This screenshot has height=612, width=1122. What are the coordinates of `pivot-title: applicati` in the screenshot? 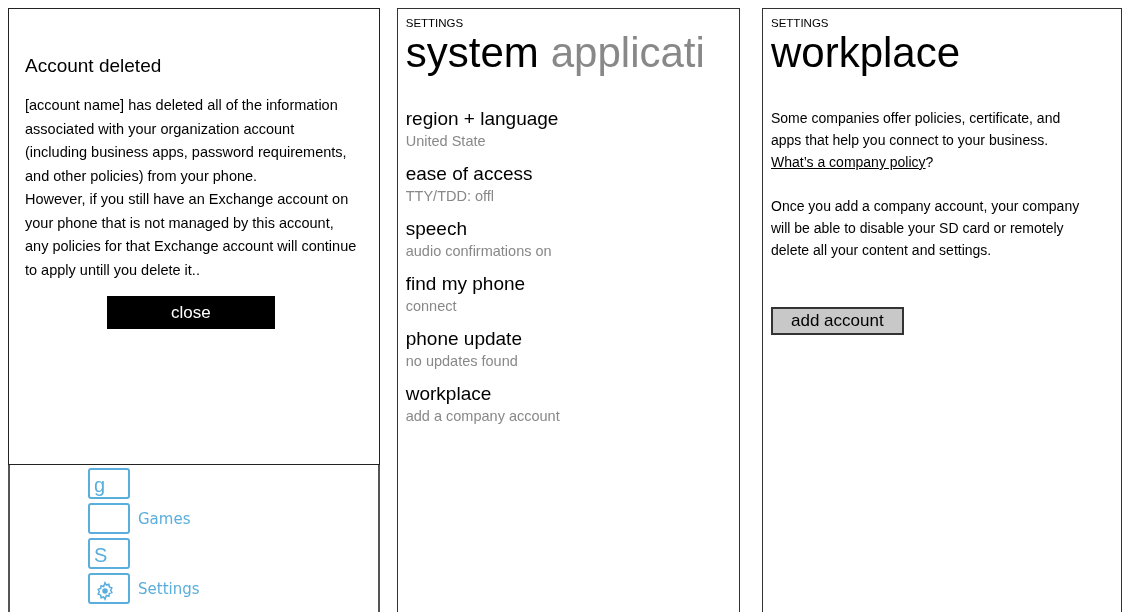 It's located at (627, 53).